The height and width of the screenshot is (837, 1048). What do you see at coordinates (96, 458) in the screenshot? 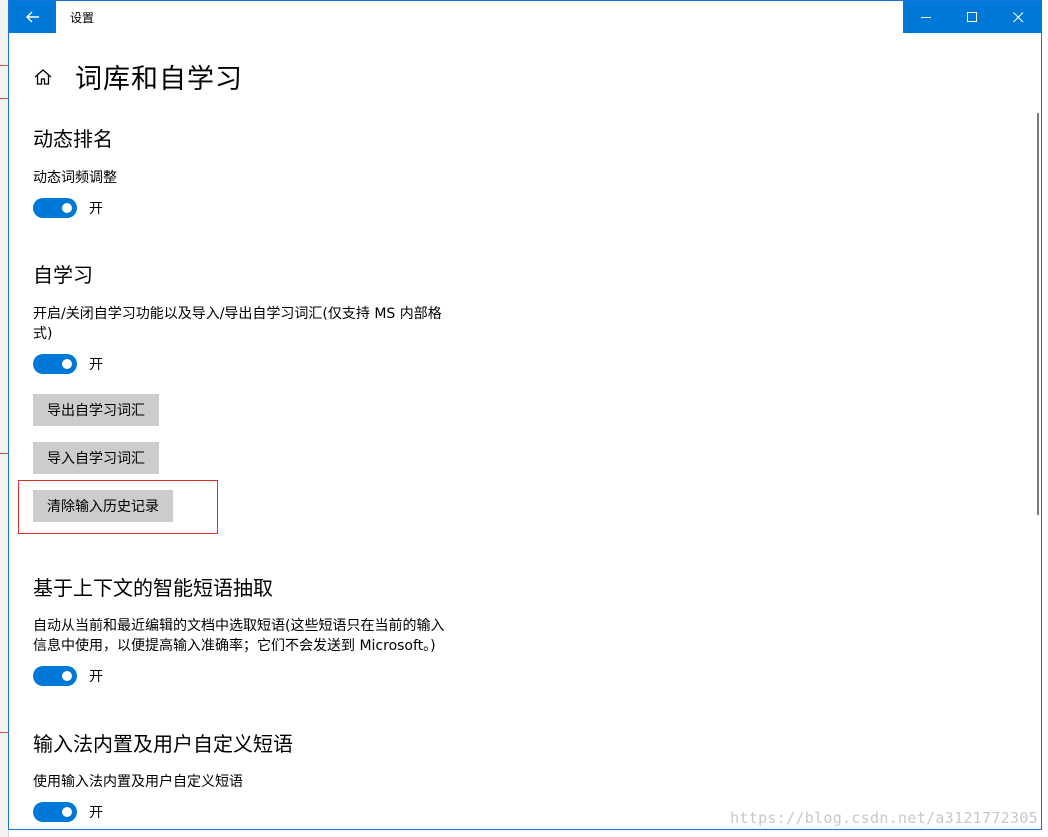
I see `import-vocabulary-button: 导入自学习词汇` at bounding box center [96, 458].